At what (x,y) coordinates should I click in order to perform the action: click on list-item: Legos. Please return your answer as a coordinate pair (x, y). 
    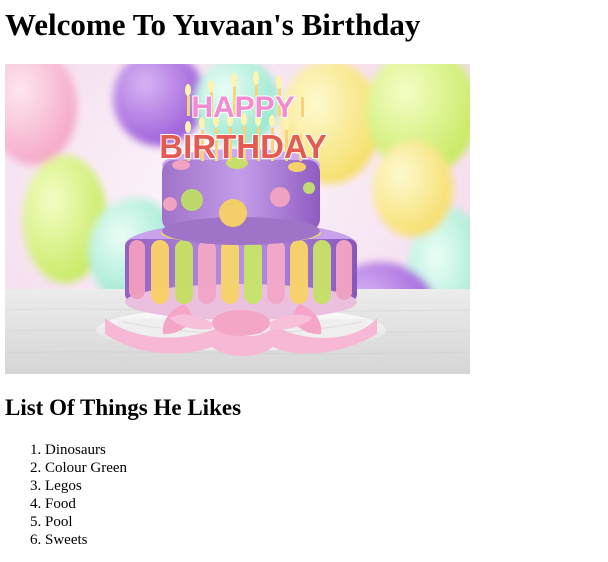
    Looking at the image, I should click on (86, 486).